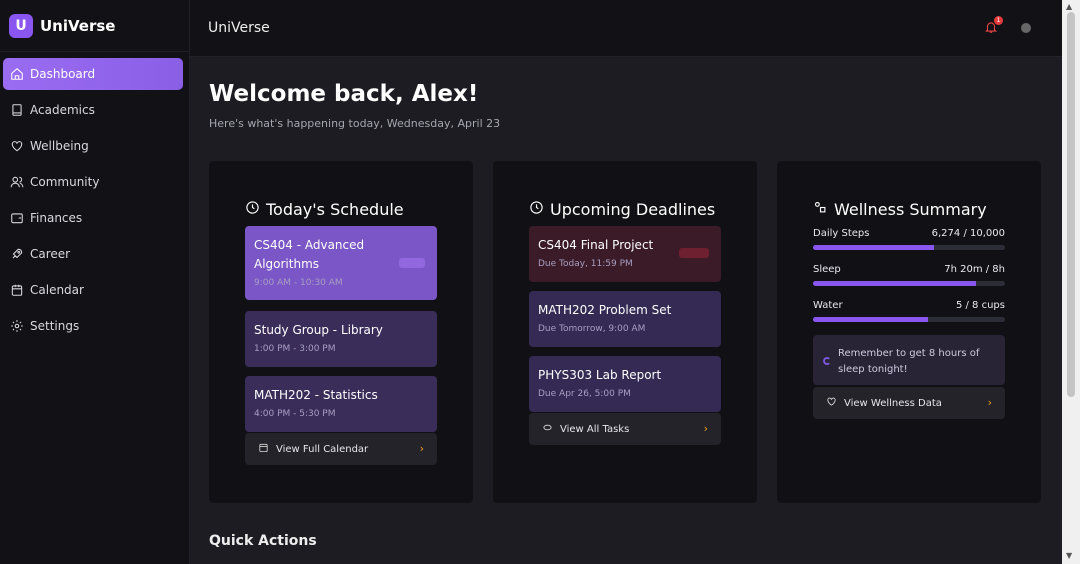 This screenshot has height=564, width=1080. I want to click on task-icon, so click(551, 429).